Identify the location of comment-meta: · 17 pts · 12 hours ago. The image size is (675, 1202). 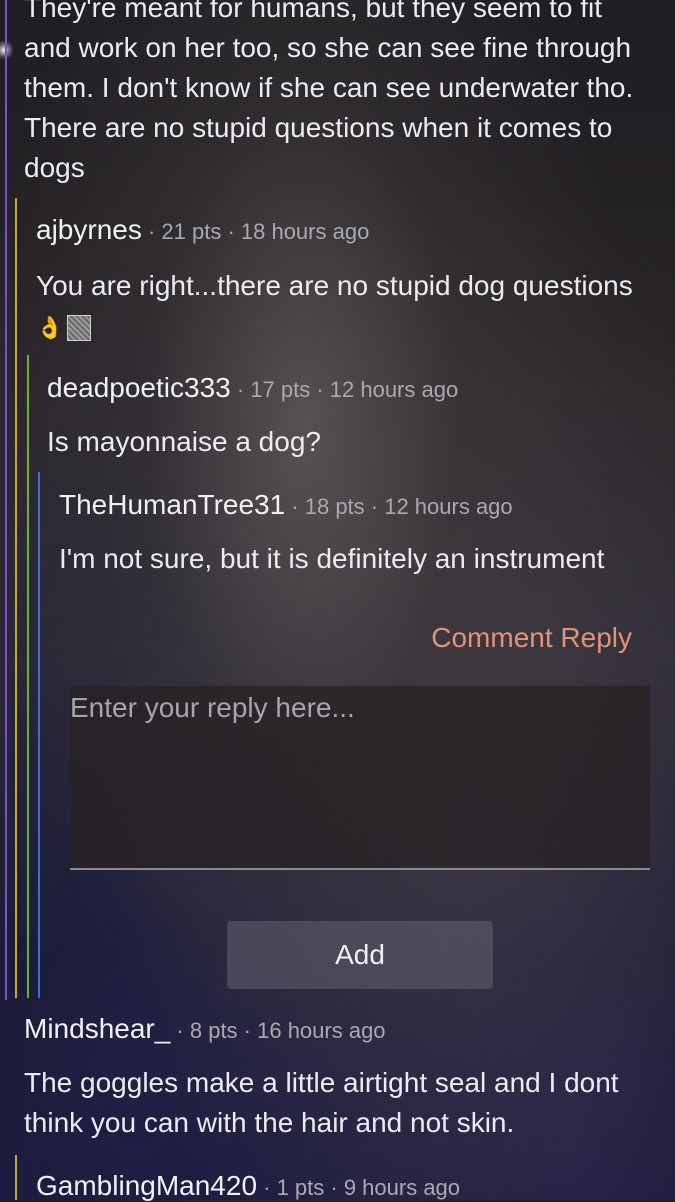
(344, 389).